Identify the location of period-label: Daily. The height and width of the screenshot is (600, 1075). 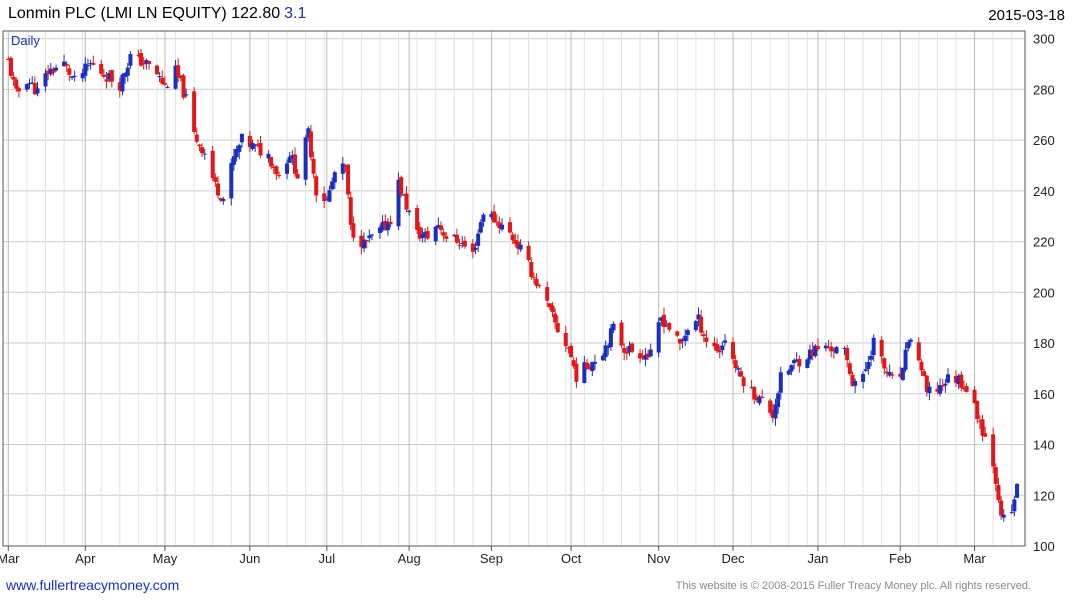
(25, 40).